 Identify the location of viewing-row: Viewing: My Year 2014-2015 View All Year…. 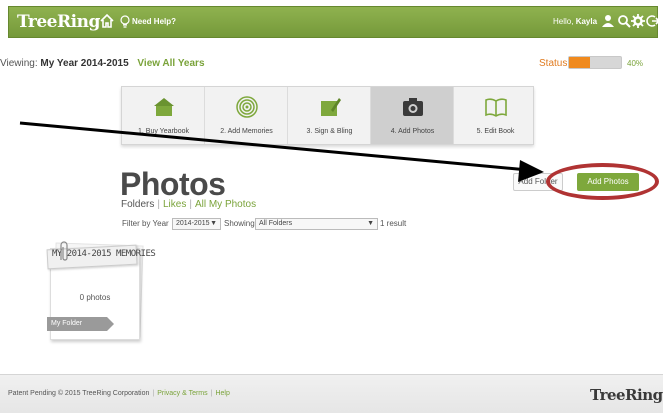
(102, 63).